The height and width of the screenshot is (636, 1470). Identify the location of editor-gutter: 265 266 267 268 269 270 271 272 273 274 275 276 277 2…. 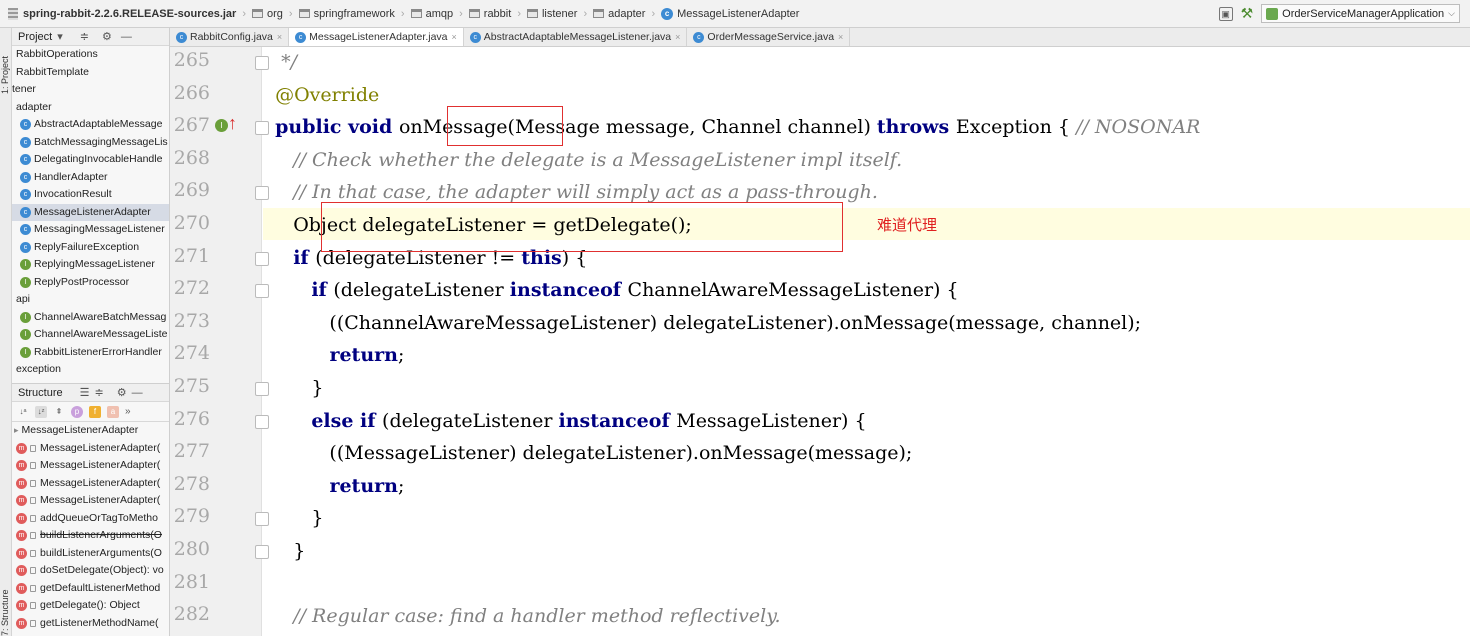
(219, 341).